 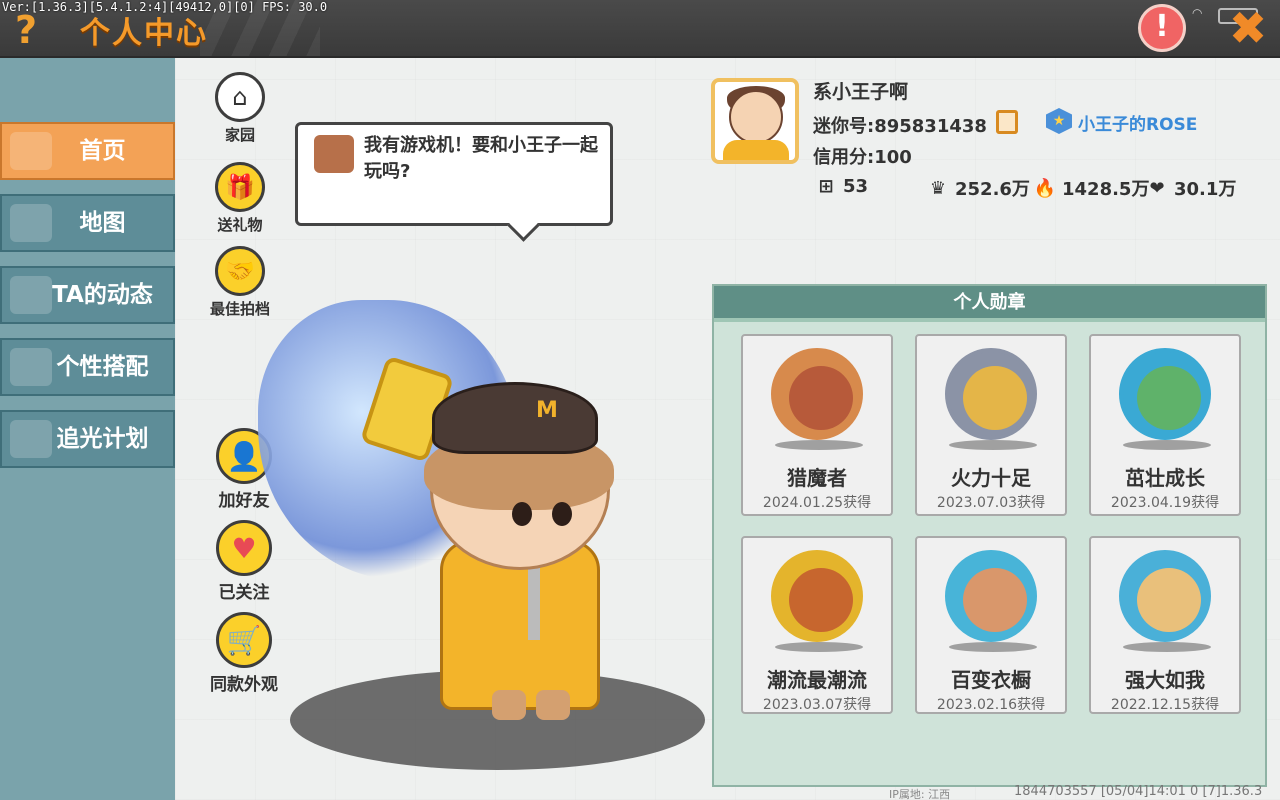 What do you see at coordinates (1205, 189) in the screenshot?
I see `likes-count: 30.1万` at bounding box center [1205, 189].